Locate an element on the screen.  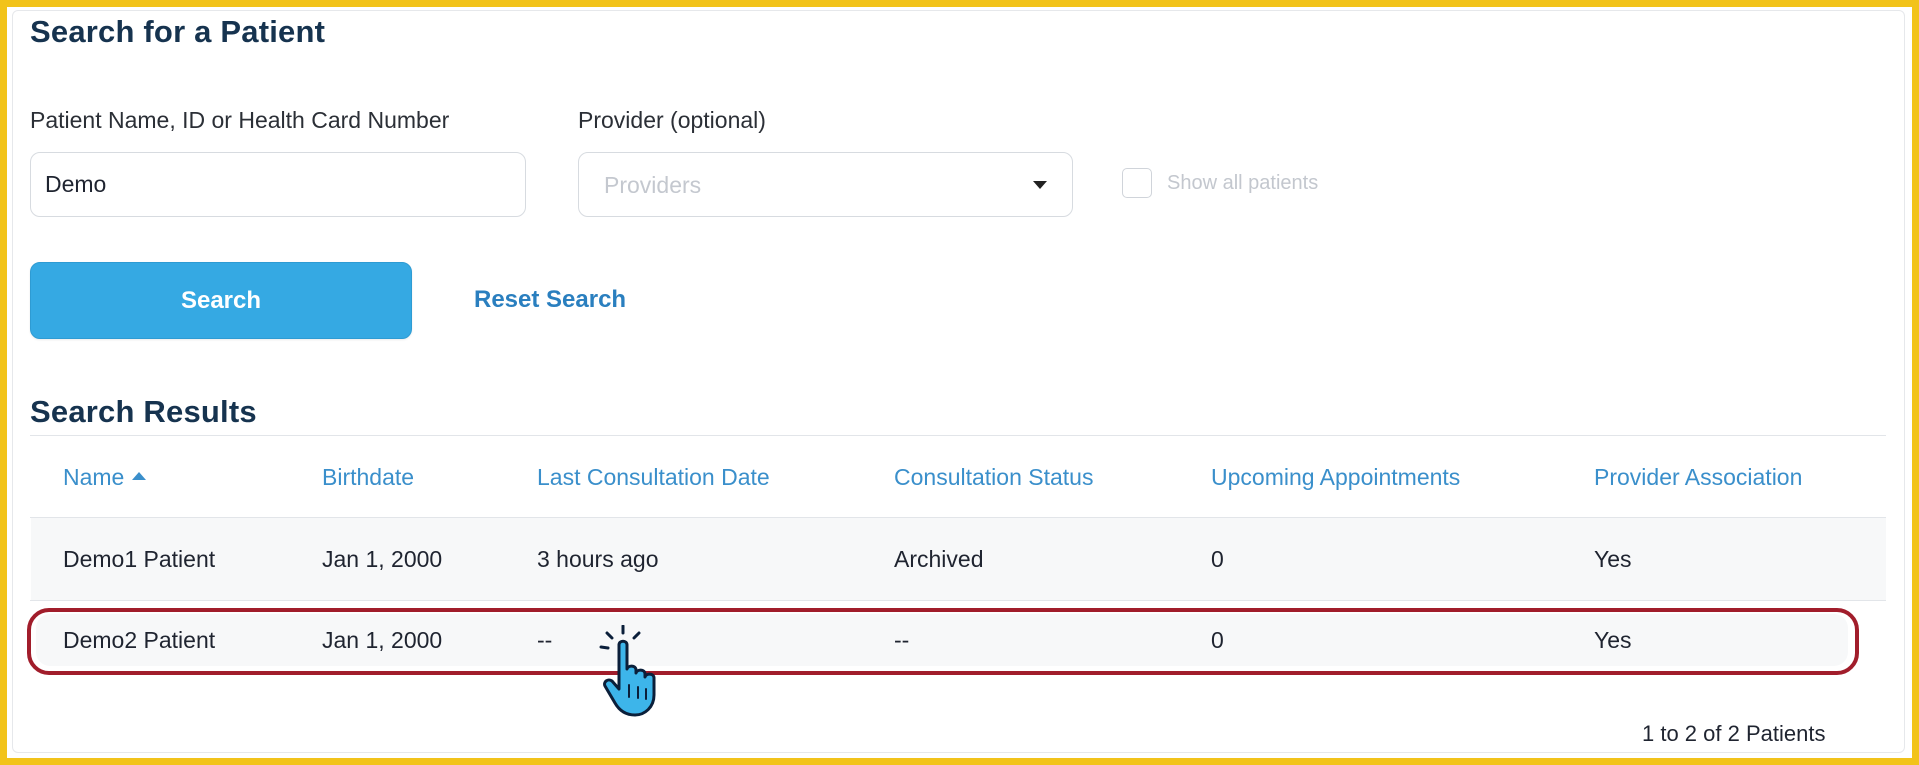
column-header-name-label: Name is located at coordinates (94, 477).